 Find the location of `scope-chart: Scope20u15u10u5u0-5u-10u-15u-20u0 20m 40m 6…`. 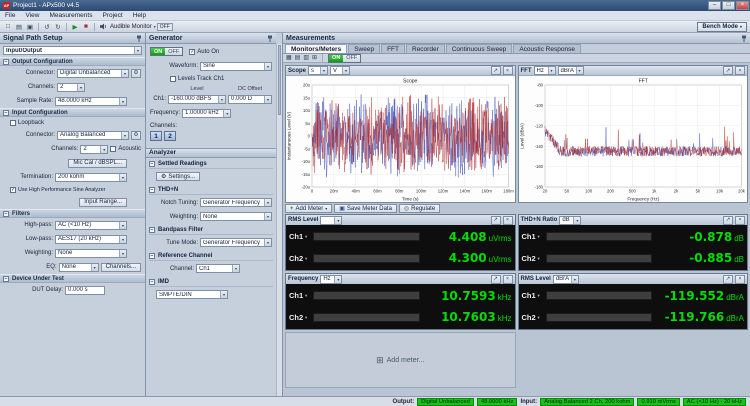

scope-chart: Scope20u15u10u5u0-5u-10u-15u-20u0 20m 40m 6… is located at coordinates (400, 139).